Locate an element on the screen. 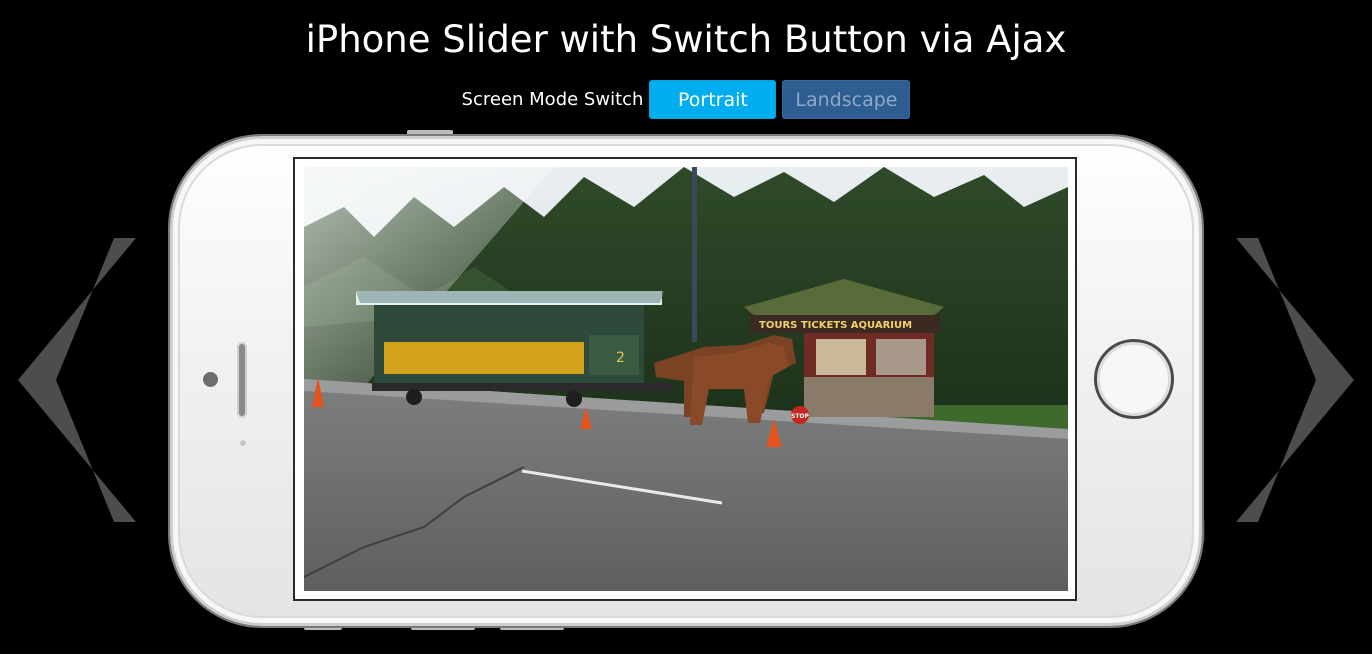  kiosk-sign: TOURS TICKETS AQUARIUM is located at coordinates (835, 325).